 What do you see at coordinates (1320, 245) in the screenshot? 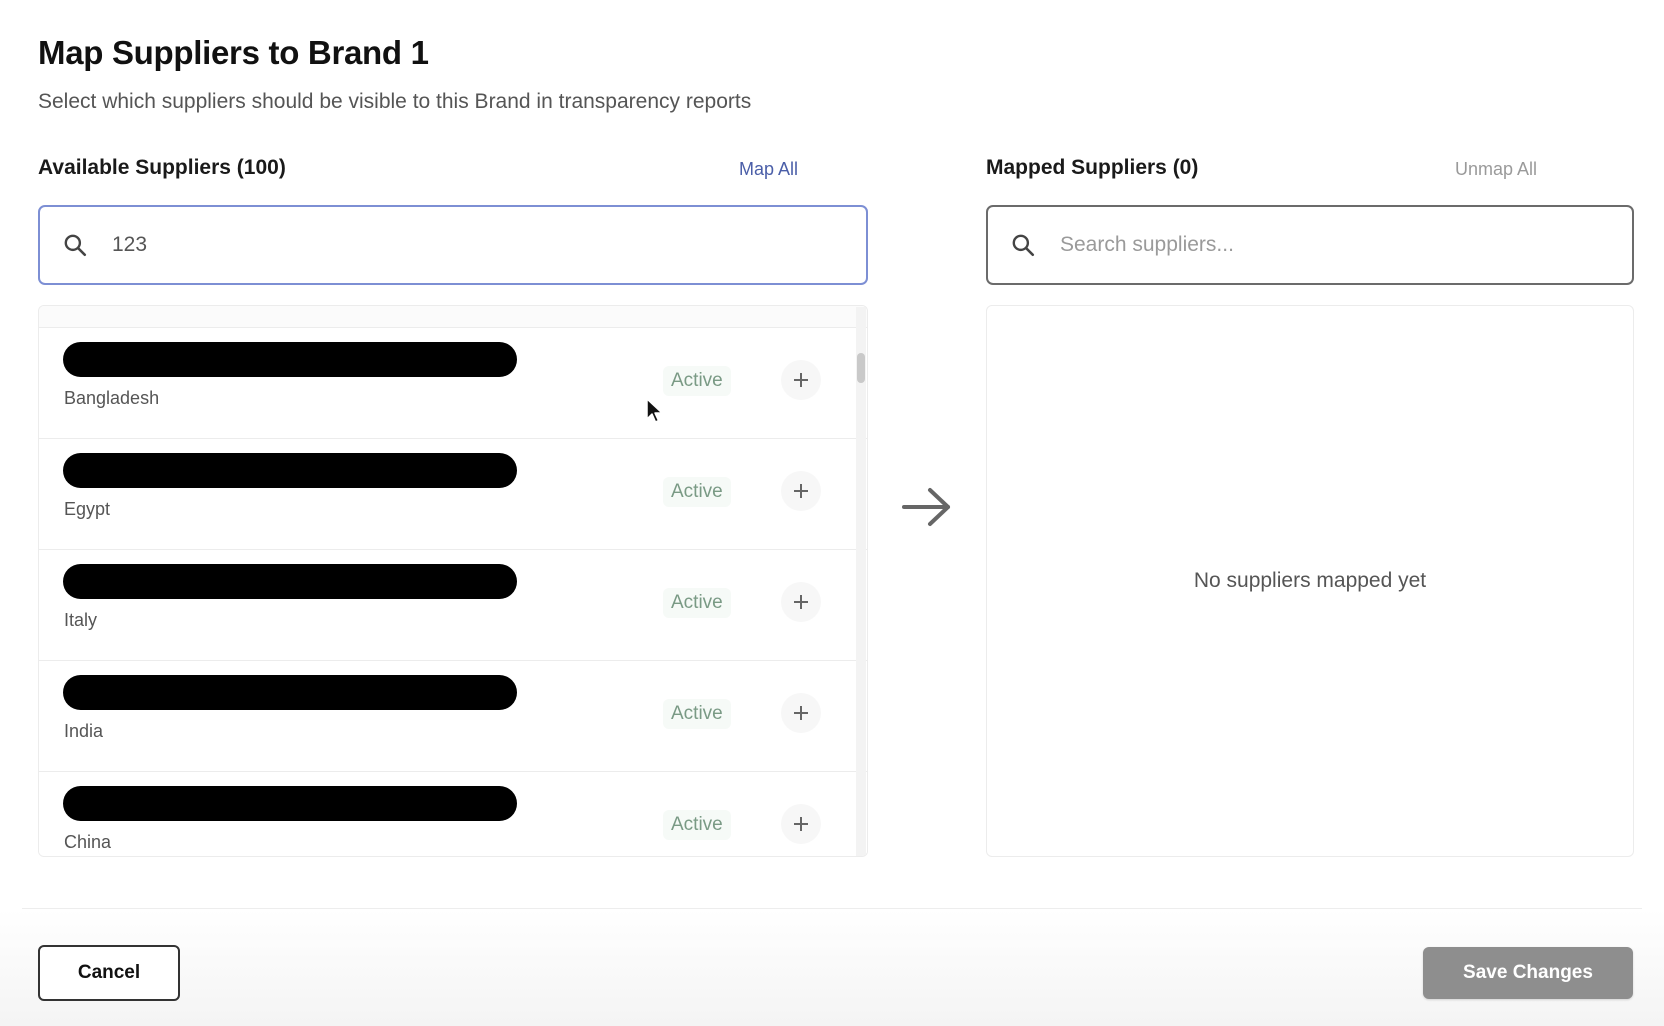
I see `mapped-search-input` at bounding box center [1320, 245].